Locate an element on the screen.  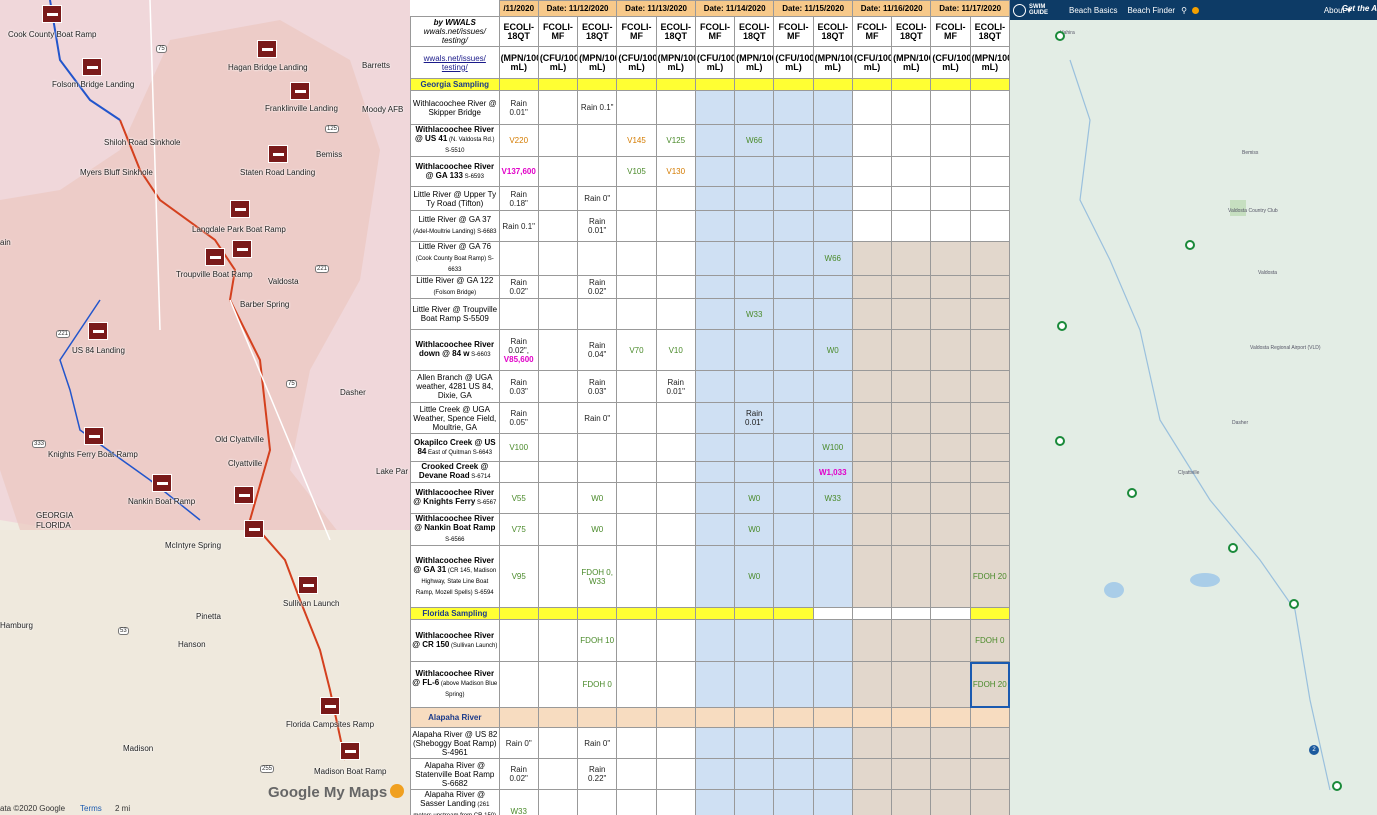
credit-url: wwals.net/issues/ testing/ is located at coordinates (455, 36).